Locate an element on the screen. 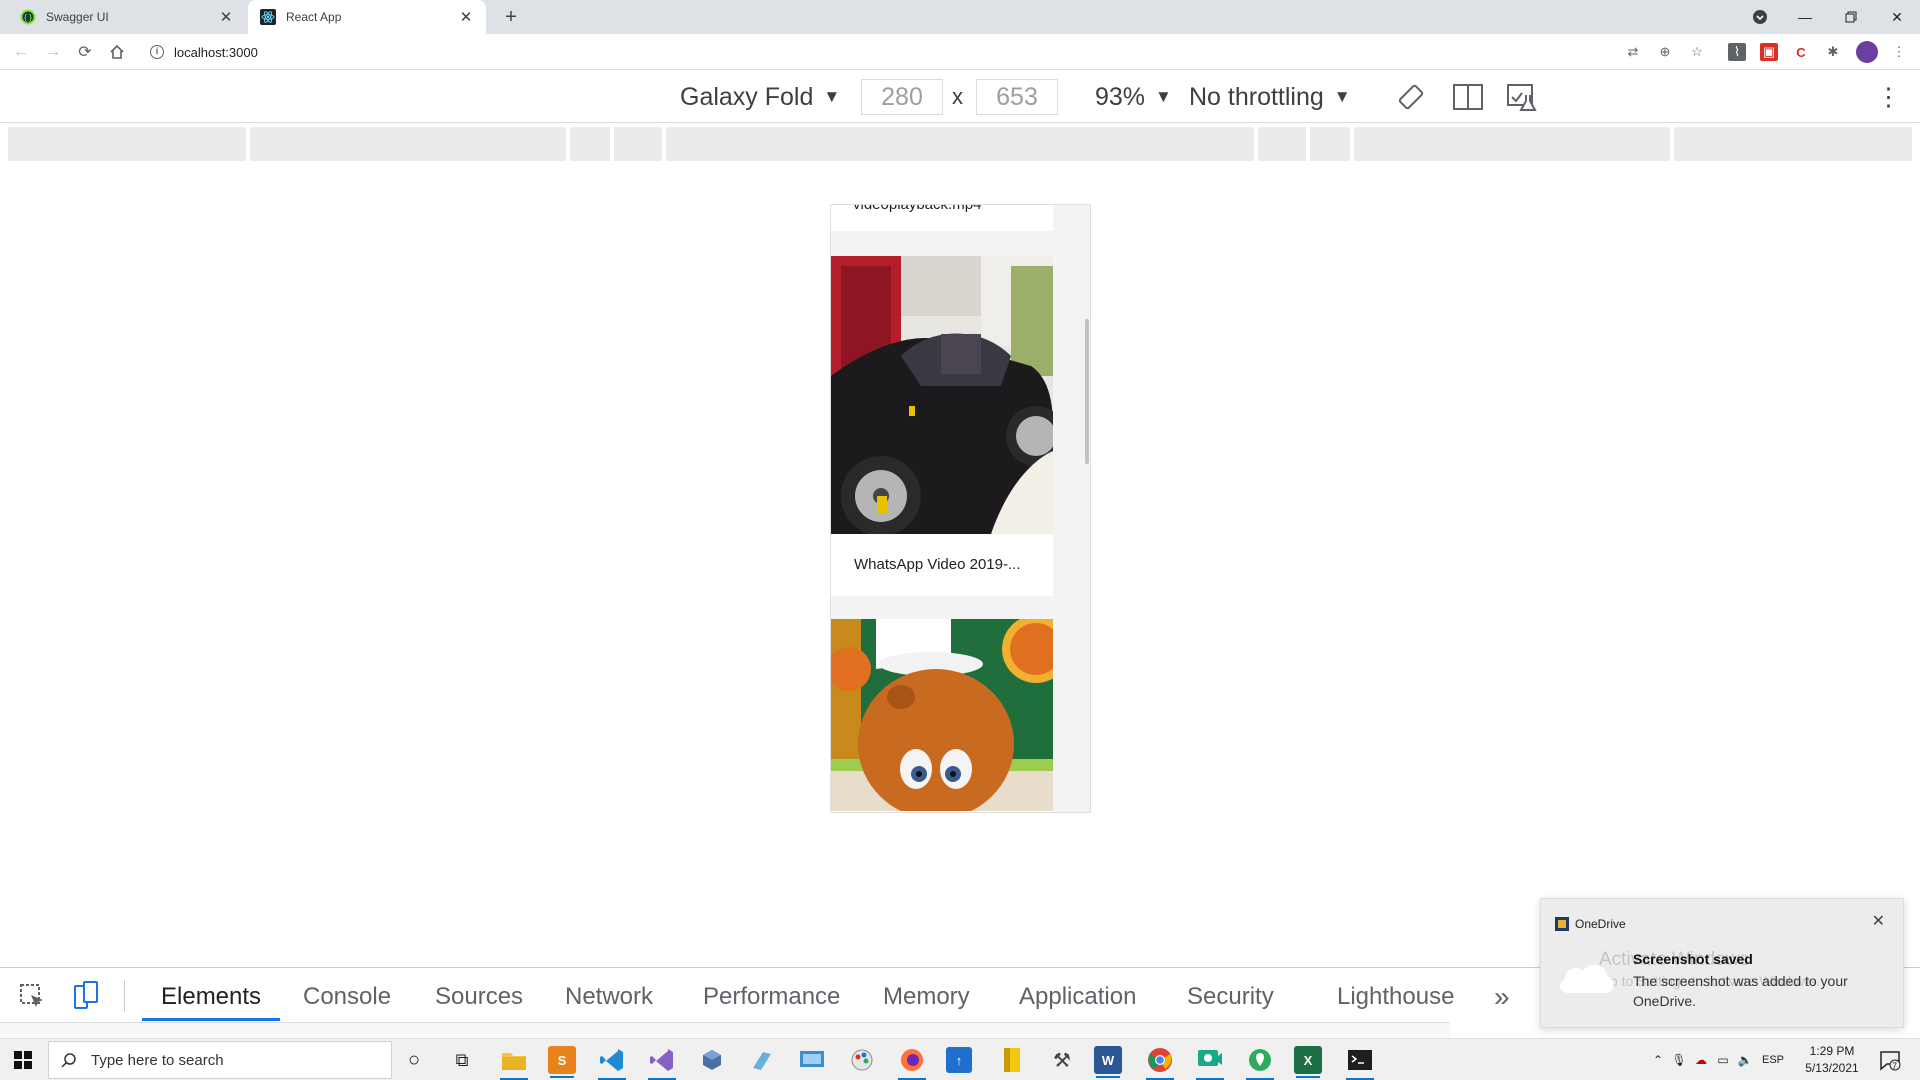 The height and width of the screenshot is (1080, 1920). tab-search-icon is located at coordinates (1760, 17).